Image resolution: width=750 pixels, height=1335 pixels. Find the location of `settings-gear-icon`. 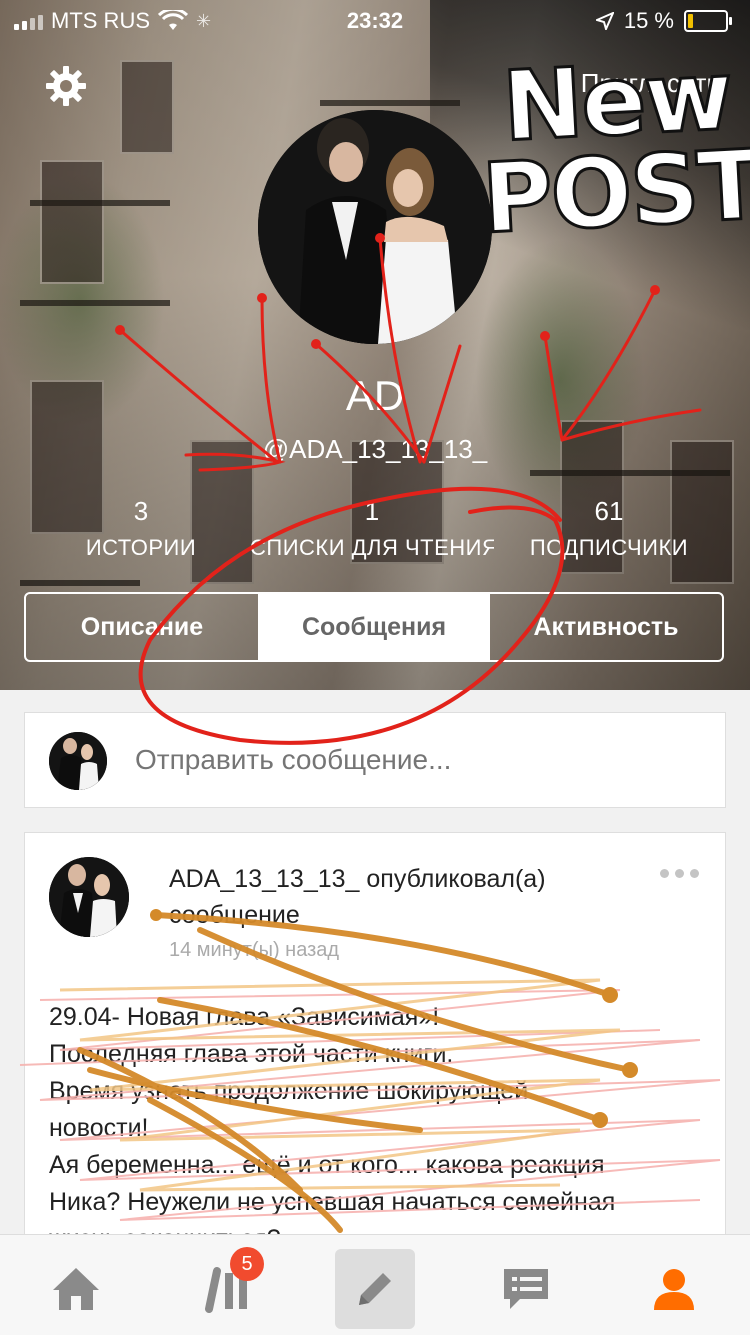

settings-gear-icon is located at coordinates (66, 86).